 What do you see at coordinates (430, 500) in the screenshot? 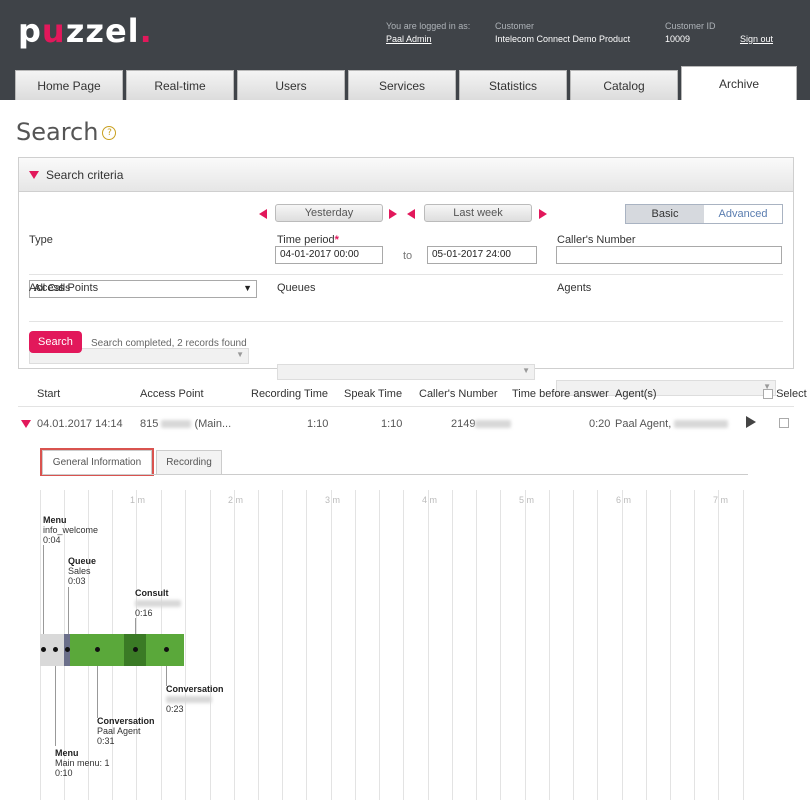
I see `timeline-tick: 4 m` at bounding box center [430, 500].